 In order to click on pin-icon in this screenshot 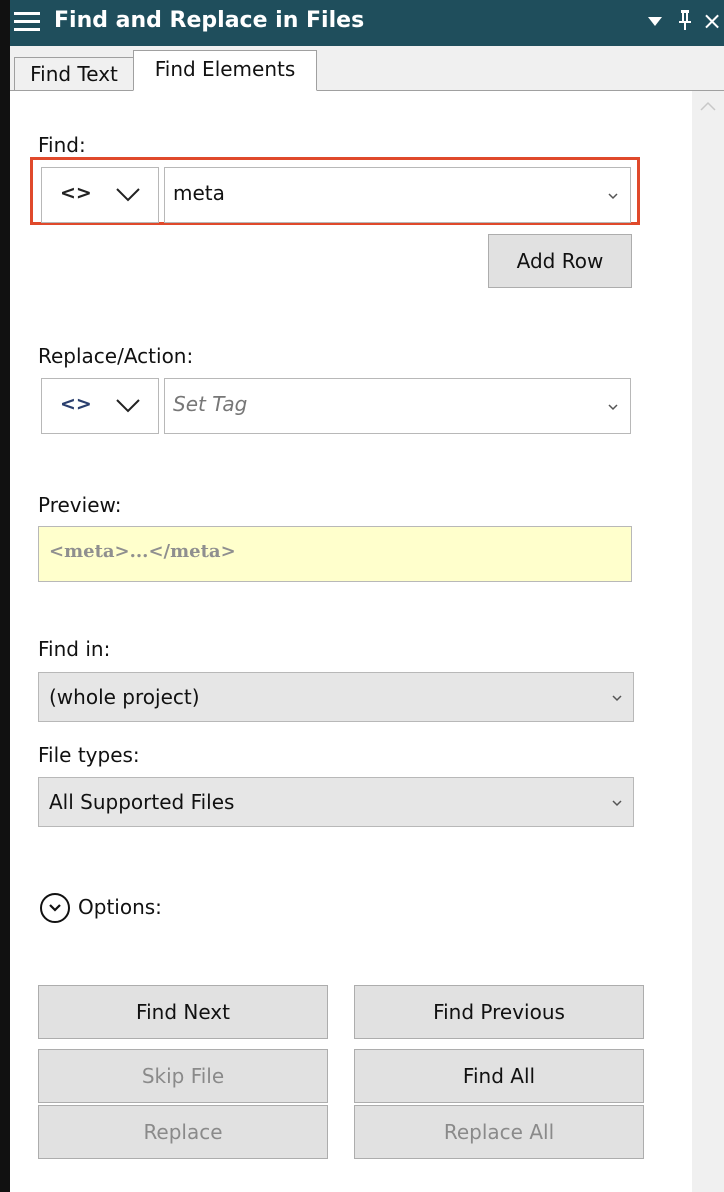, I will do `click(685, 23)`.